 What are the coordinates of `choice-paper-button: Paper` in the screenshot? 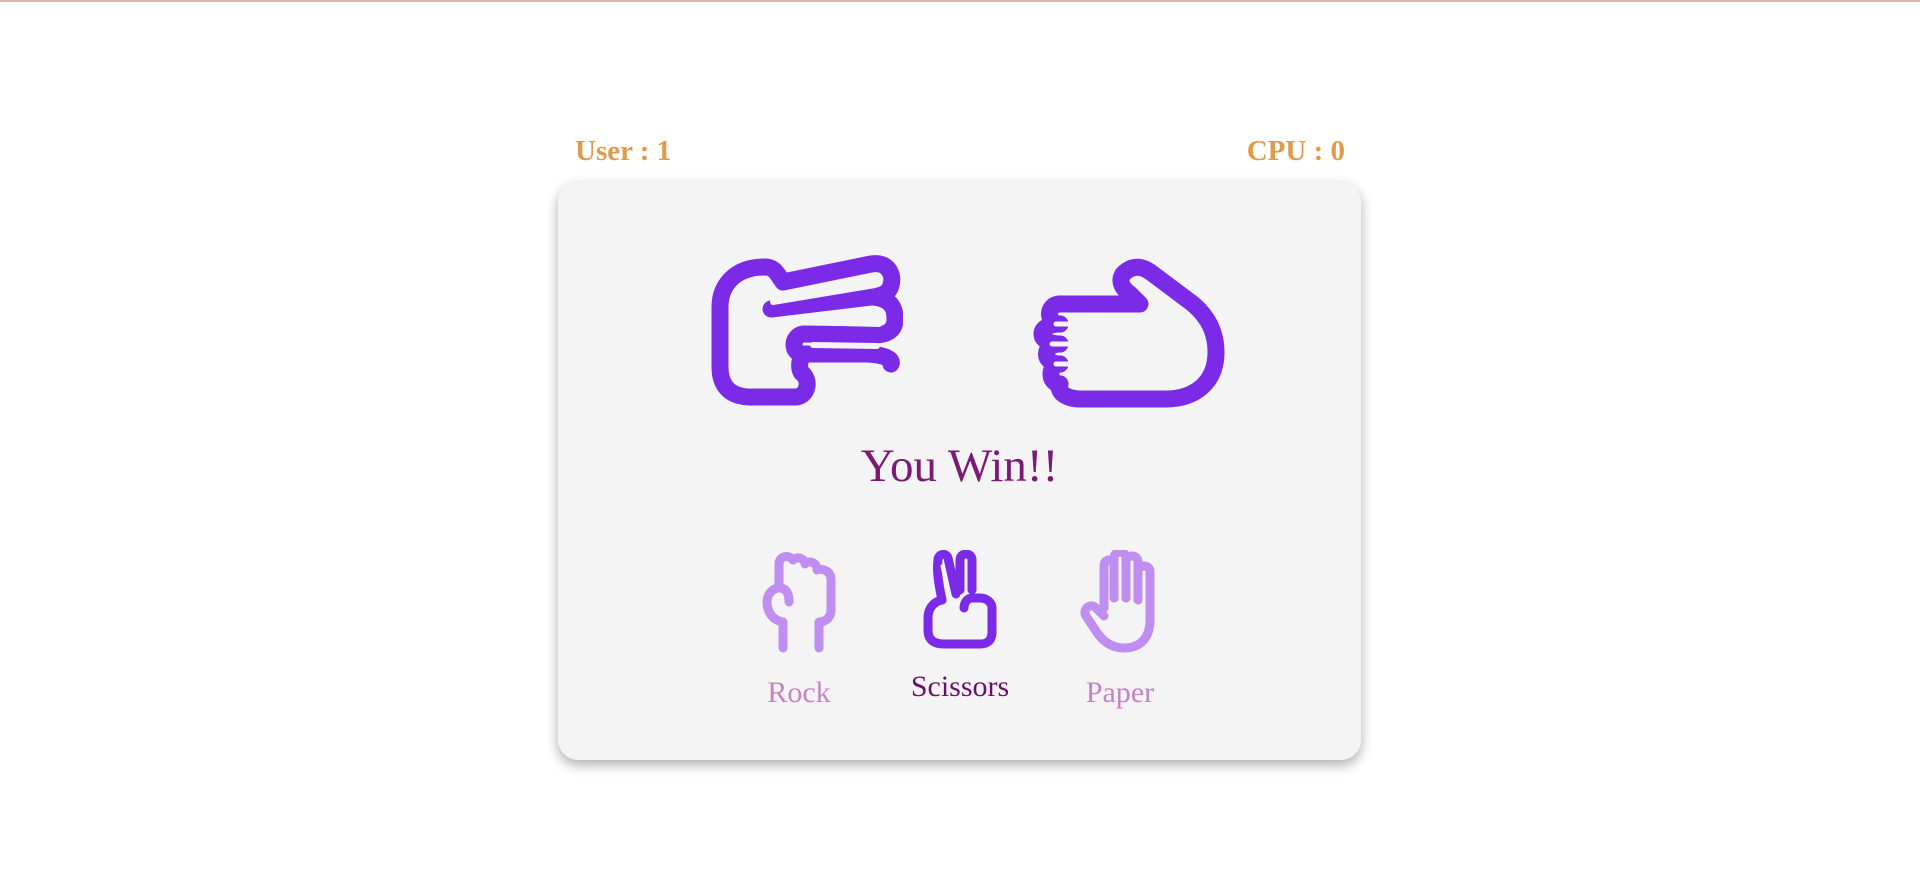 It's located at (1120, 630).